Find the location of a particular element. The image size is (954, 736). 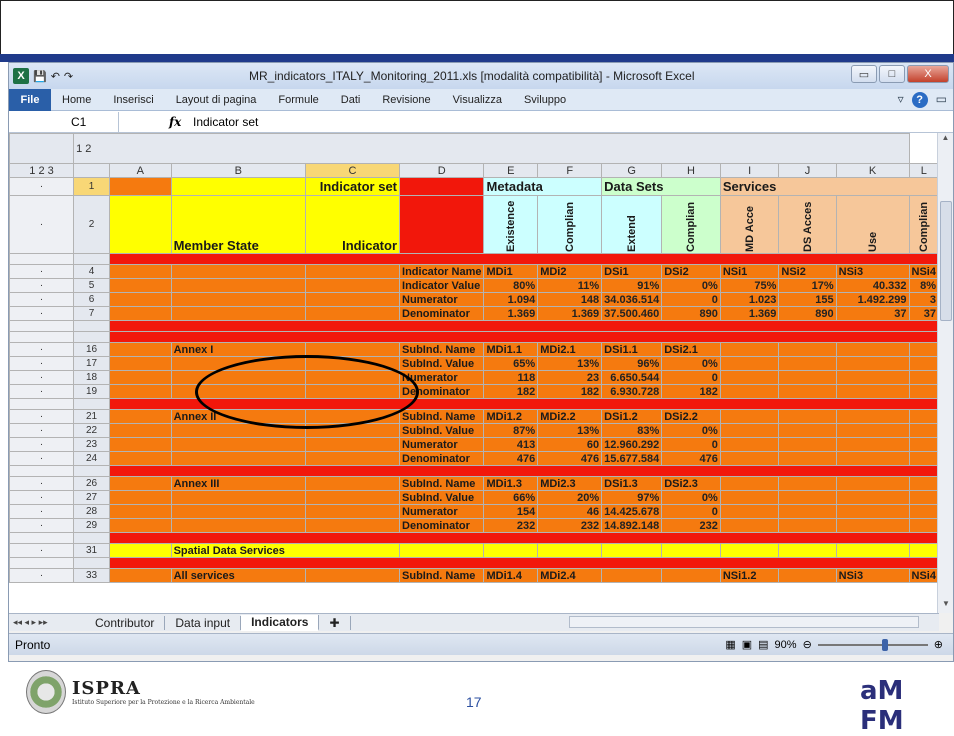

cell-g18: 6.650.544 is located at coordinates (632, 377).